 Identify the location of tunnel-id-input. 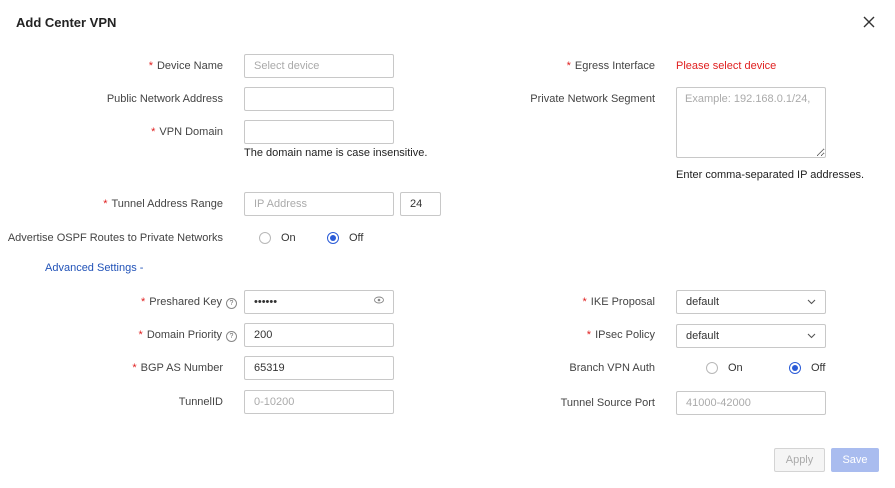
(319, 402).